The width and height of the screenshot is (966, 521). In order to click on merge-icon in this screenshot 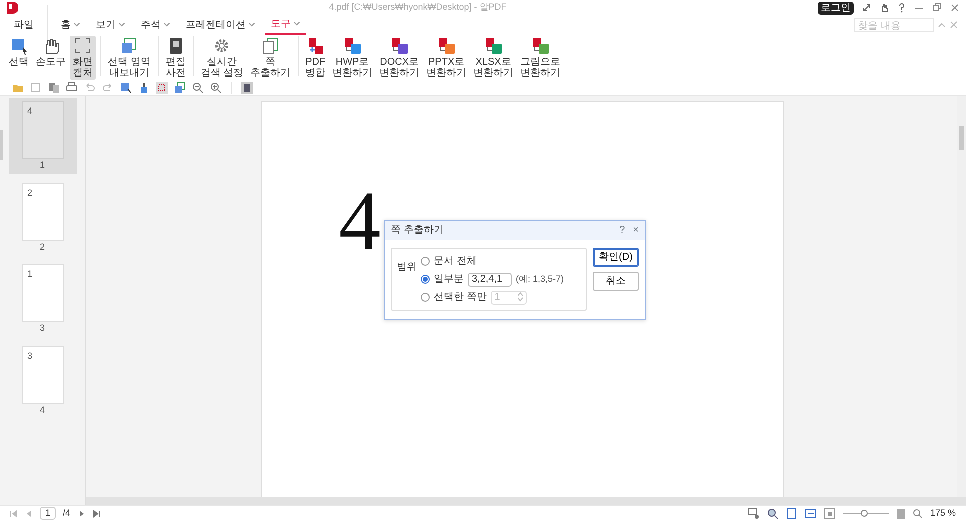, I will do `click(315, 46)`.